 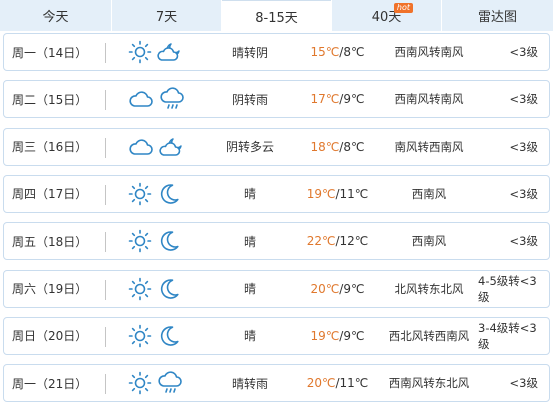 I want to click on tab-40days: 40天 hot, so click(x=386, y=15).